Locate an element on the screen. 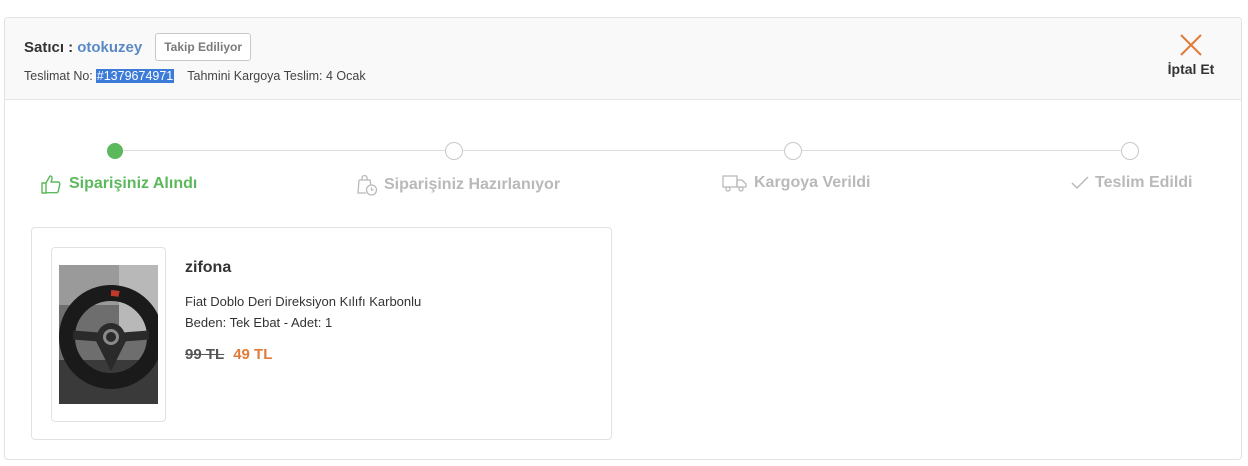 This screenshot has height=466, width=1248. step-received-label: Siparişiniz Alındı is located at coordinates (133, 183).